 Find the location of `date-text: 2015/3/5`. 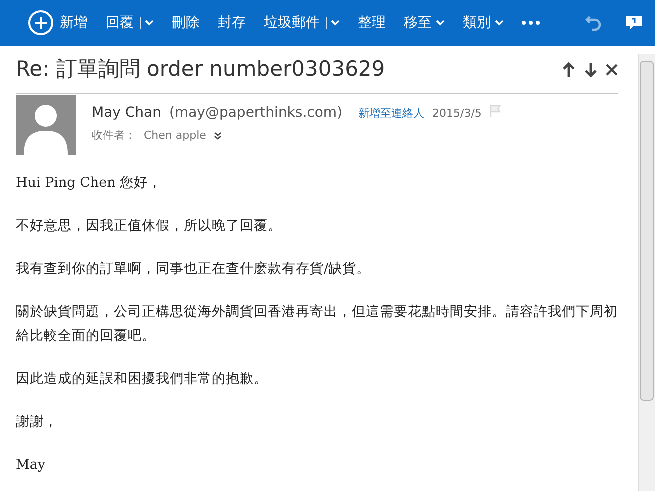

date-text: 2015/3/5 is located at coordinates (457, 114).